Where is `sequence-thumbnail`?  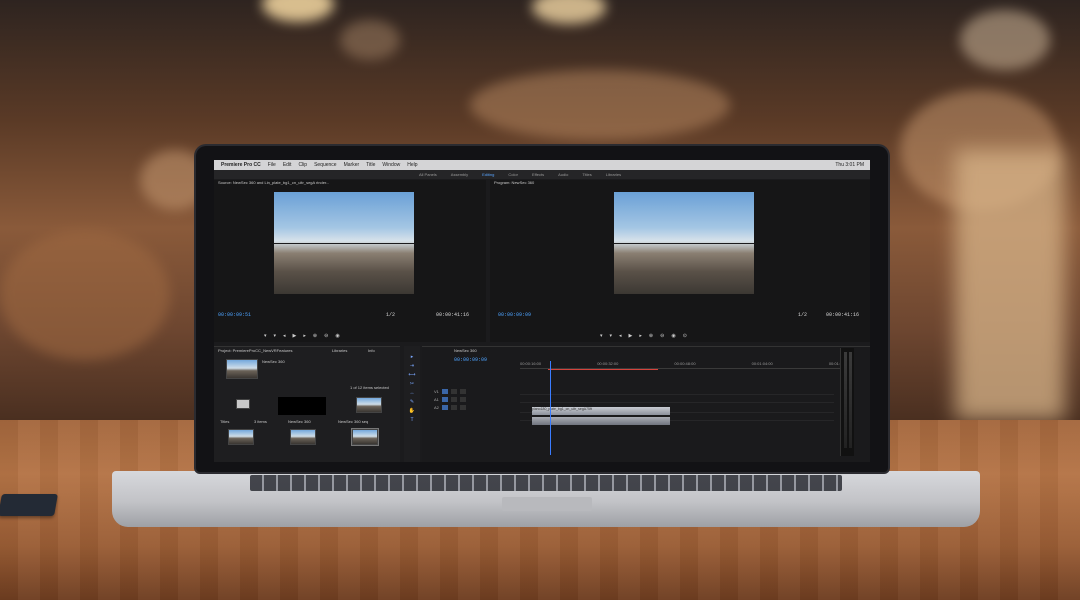 sequence-thumbnail is located at coordinates (242, 369).